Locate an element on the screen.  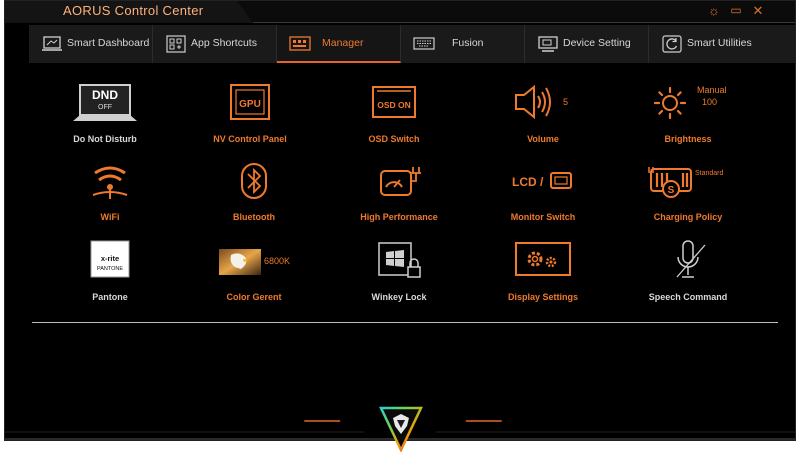
settings-icon: ☼ is located at coordinates (714, 10).